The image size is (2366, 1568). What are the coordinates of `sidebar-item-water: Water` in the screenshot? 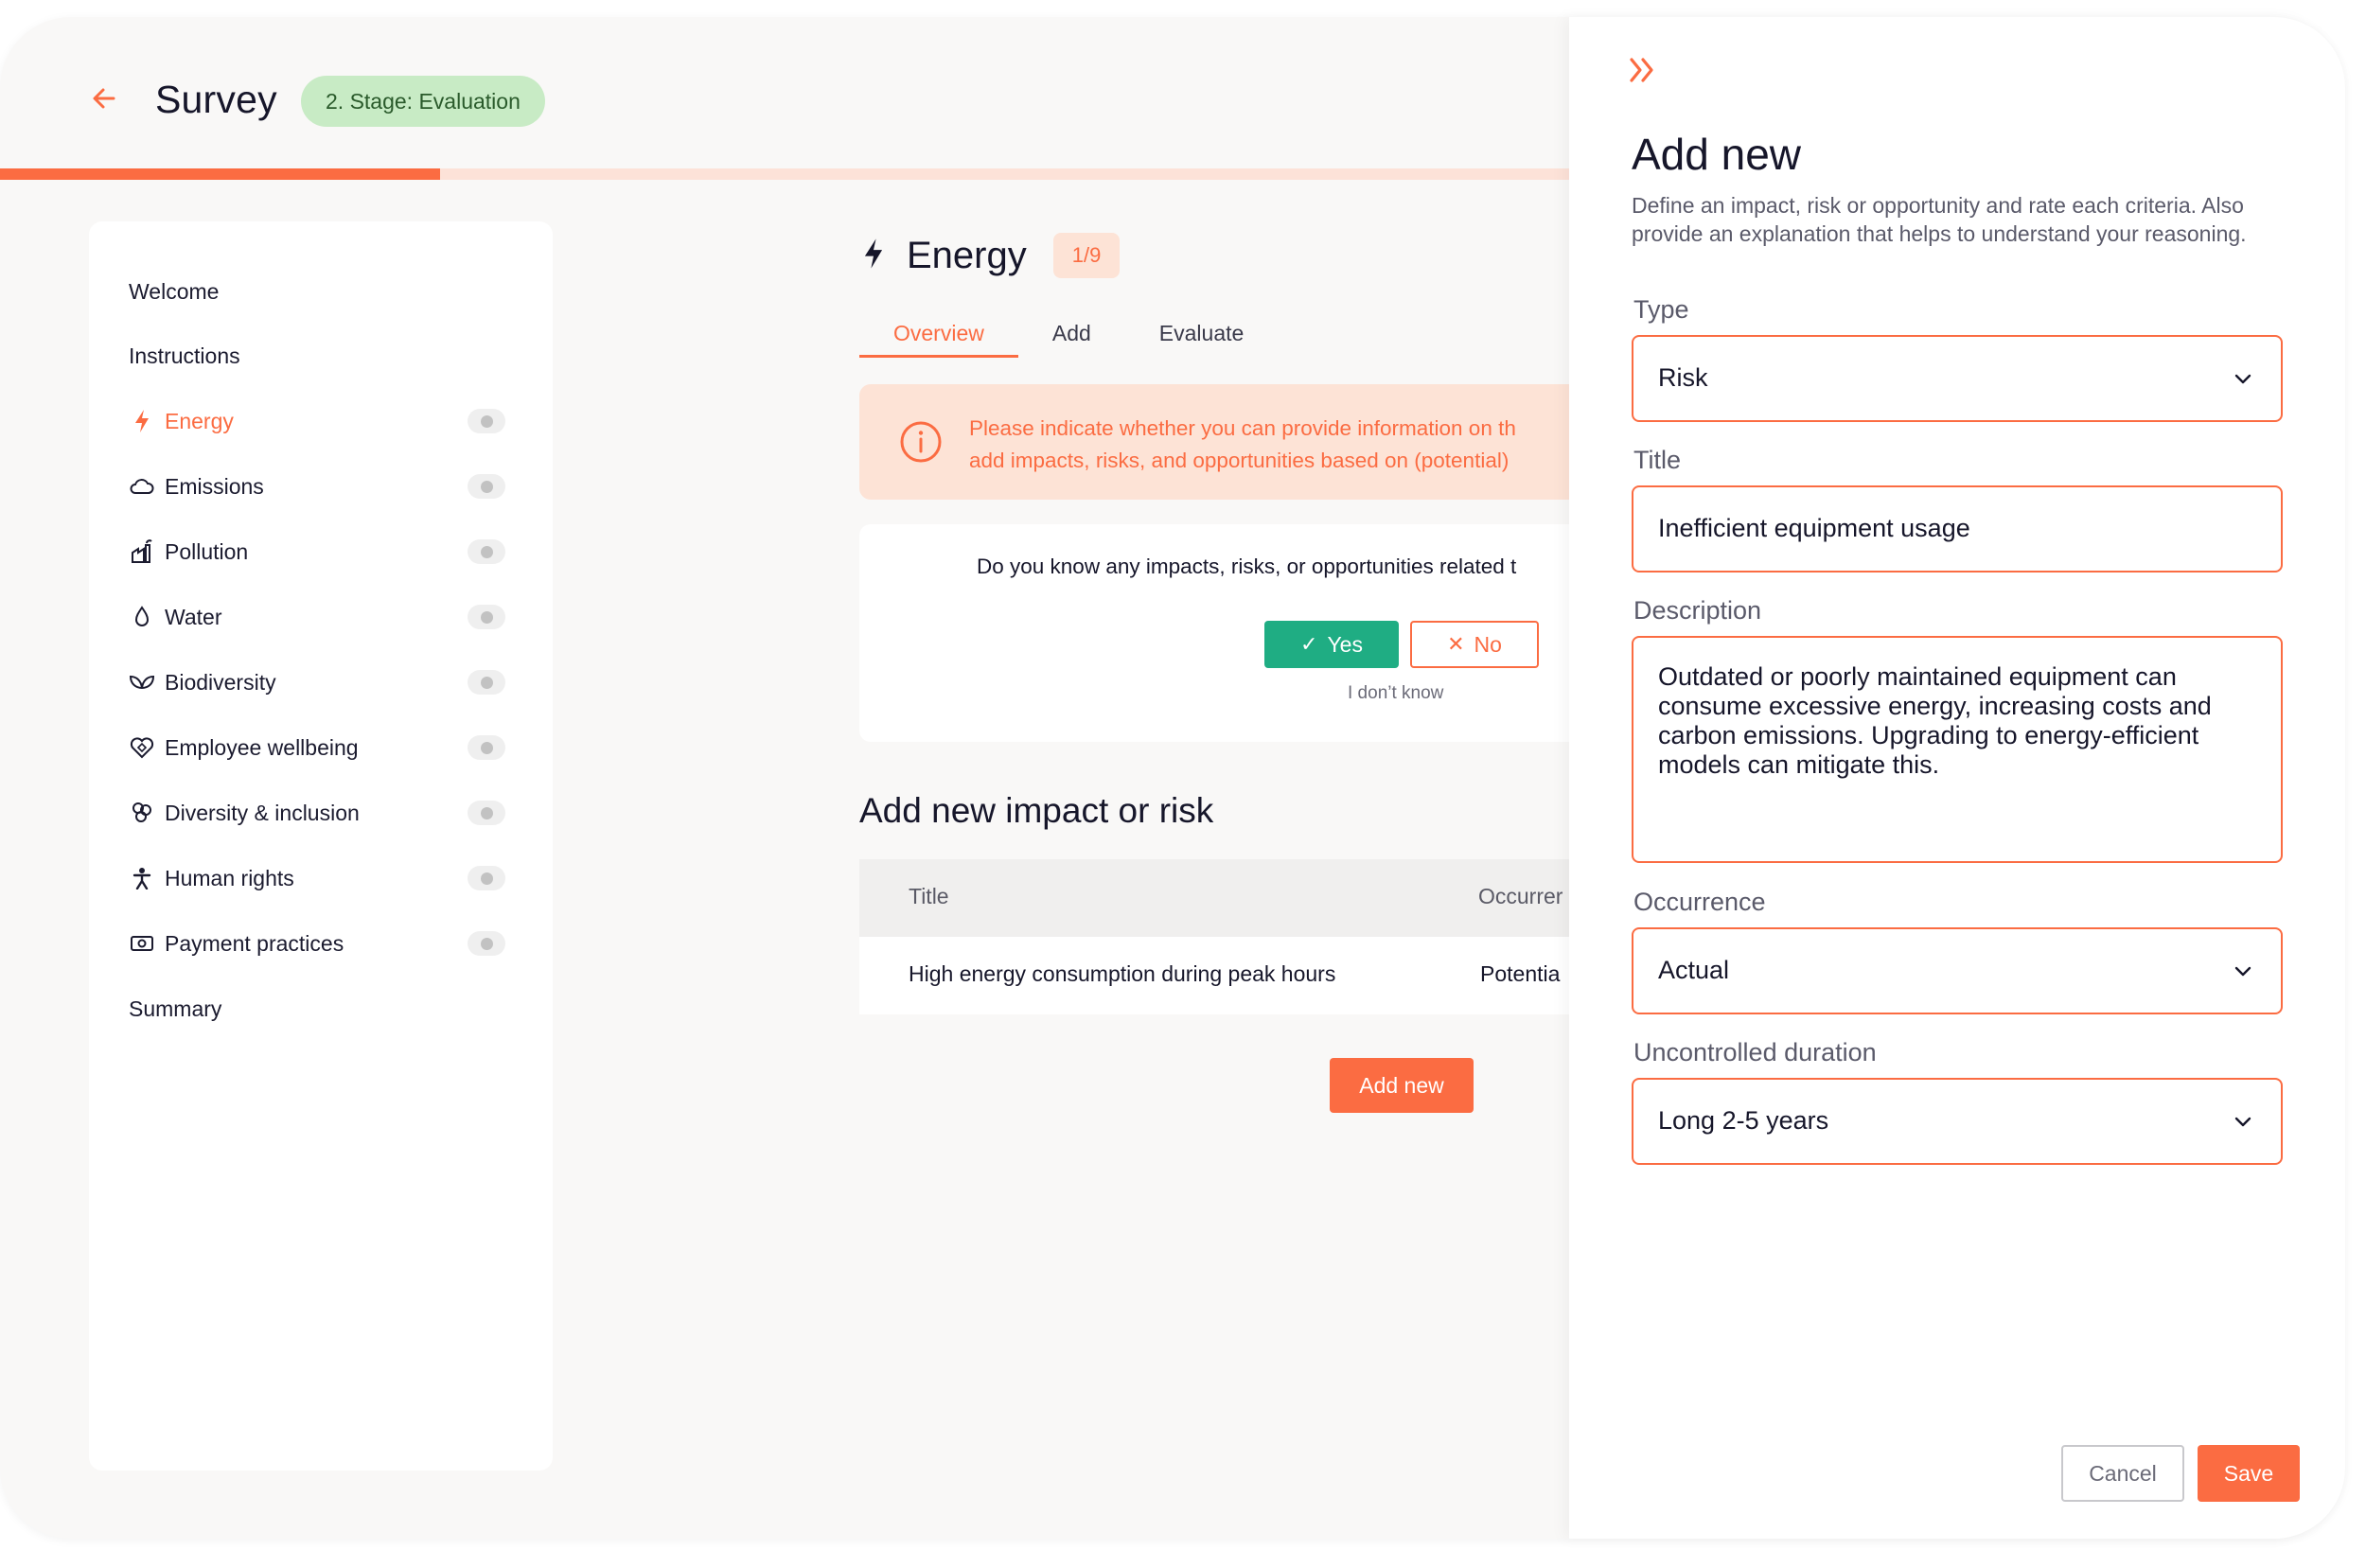 It's located at (175, 617).